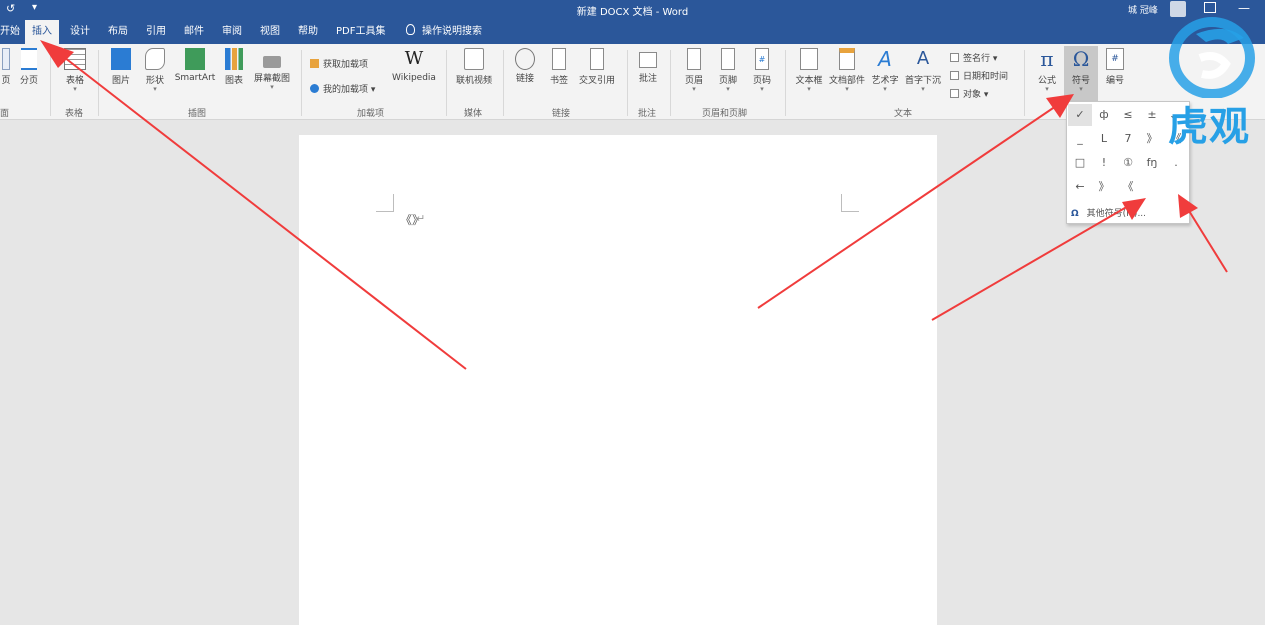 The height and width of the screenshot is (625, 1265). Describe the element at coordinates (910, 205) in the screenshot. I see `arrow-to-symbol-button` at that location.